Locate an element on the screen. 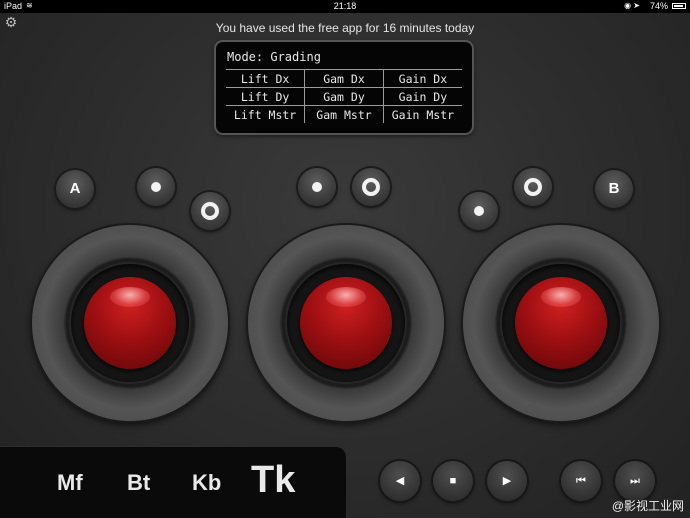  right-dot-button is located at coordinates (479, 211).